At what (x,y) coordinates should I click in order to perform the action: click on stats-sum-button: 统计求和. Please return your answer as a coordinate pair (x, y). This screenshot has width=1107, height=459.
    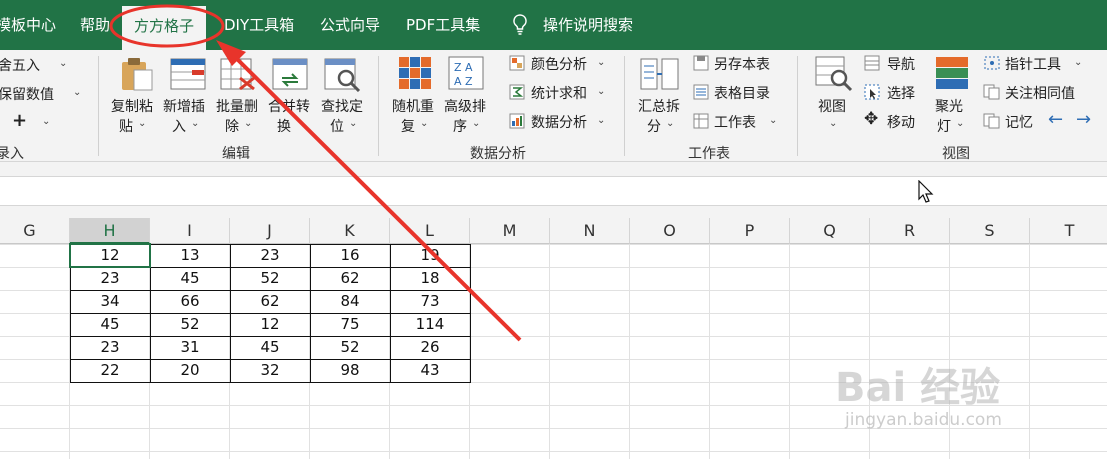
    Looking at the image, I should click on (559, 93).